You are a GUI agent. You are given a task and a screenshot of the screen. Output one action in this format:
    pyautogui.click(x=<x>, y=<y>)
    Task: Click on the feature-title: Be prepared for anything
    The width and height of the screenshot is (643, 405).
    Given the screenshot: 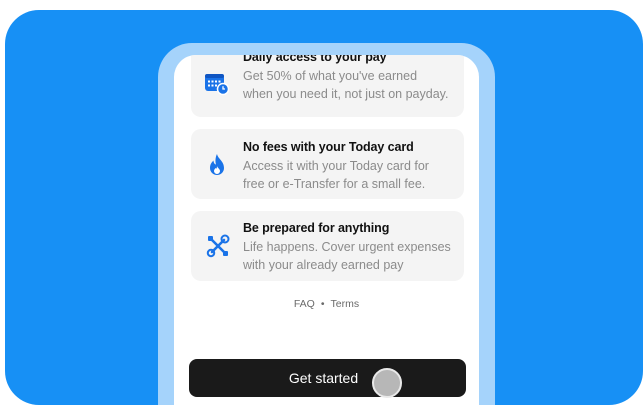 What is the action you would take?
    pyautogui.click(x=316, y=228)
    